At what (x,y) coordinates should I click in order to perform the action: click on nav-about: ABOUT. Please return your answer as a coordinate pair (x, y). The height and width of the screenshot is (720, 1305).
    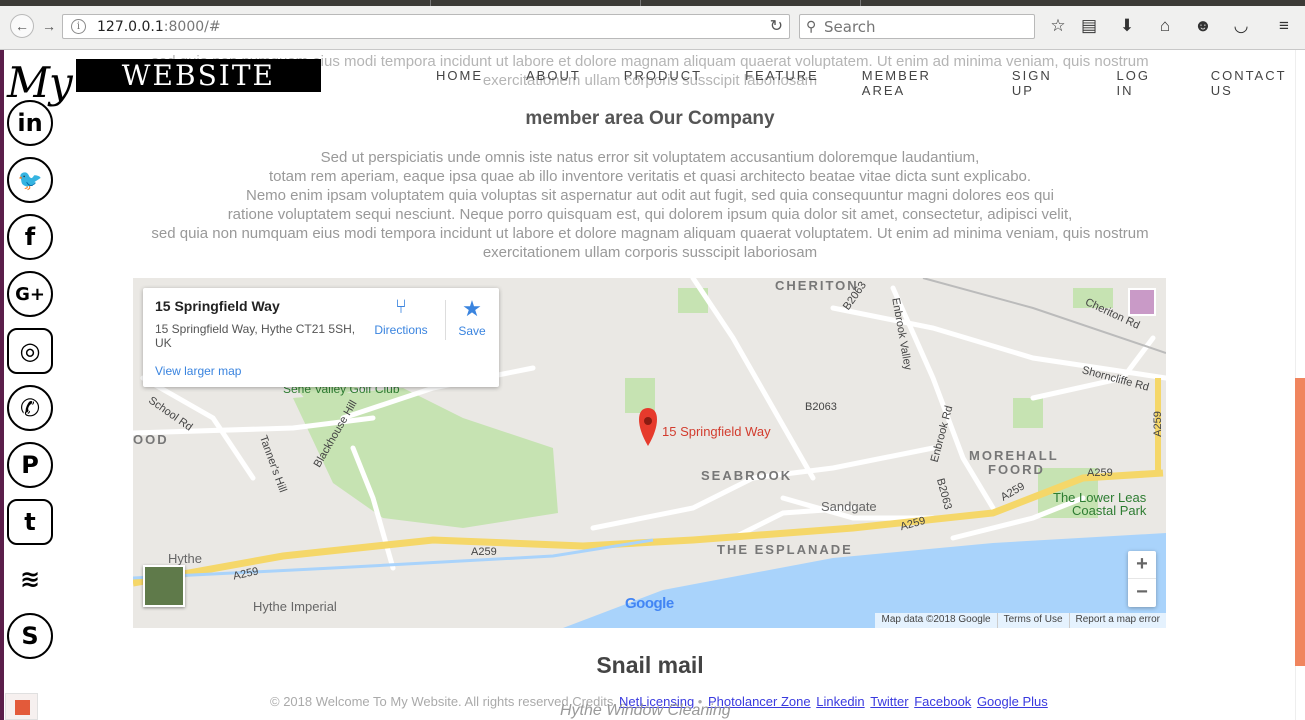
    Looking at the image, I should click on (553, 83).